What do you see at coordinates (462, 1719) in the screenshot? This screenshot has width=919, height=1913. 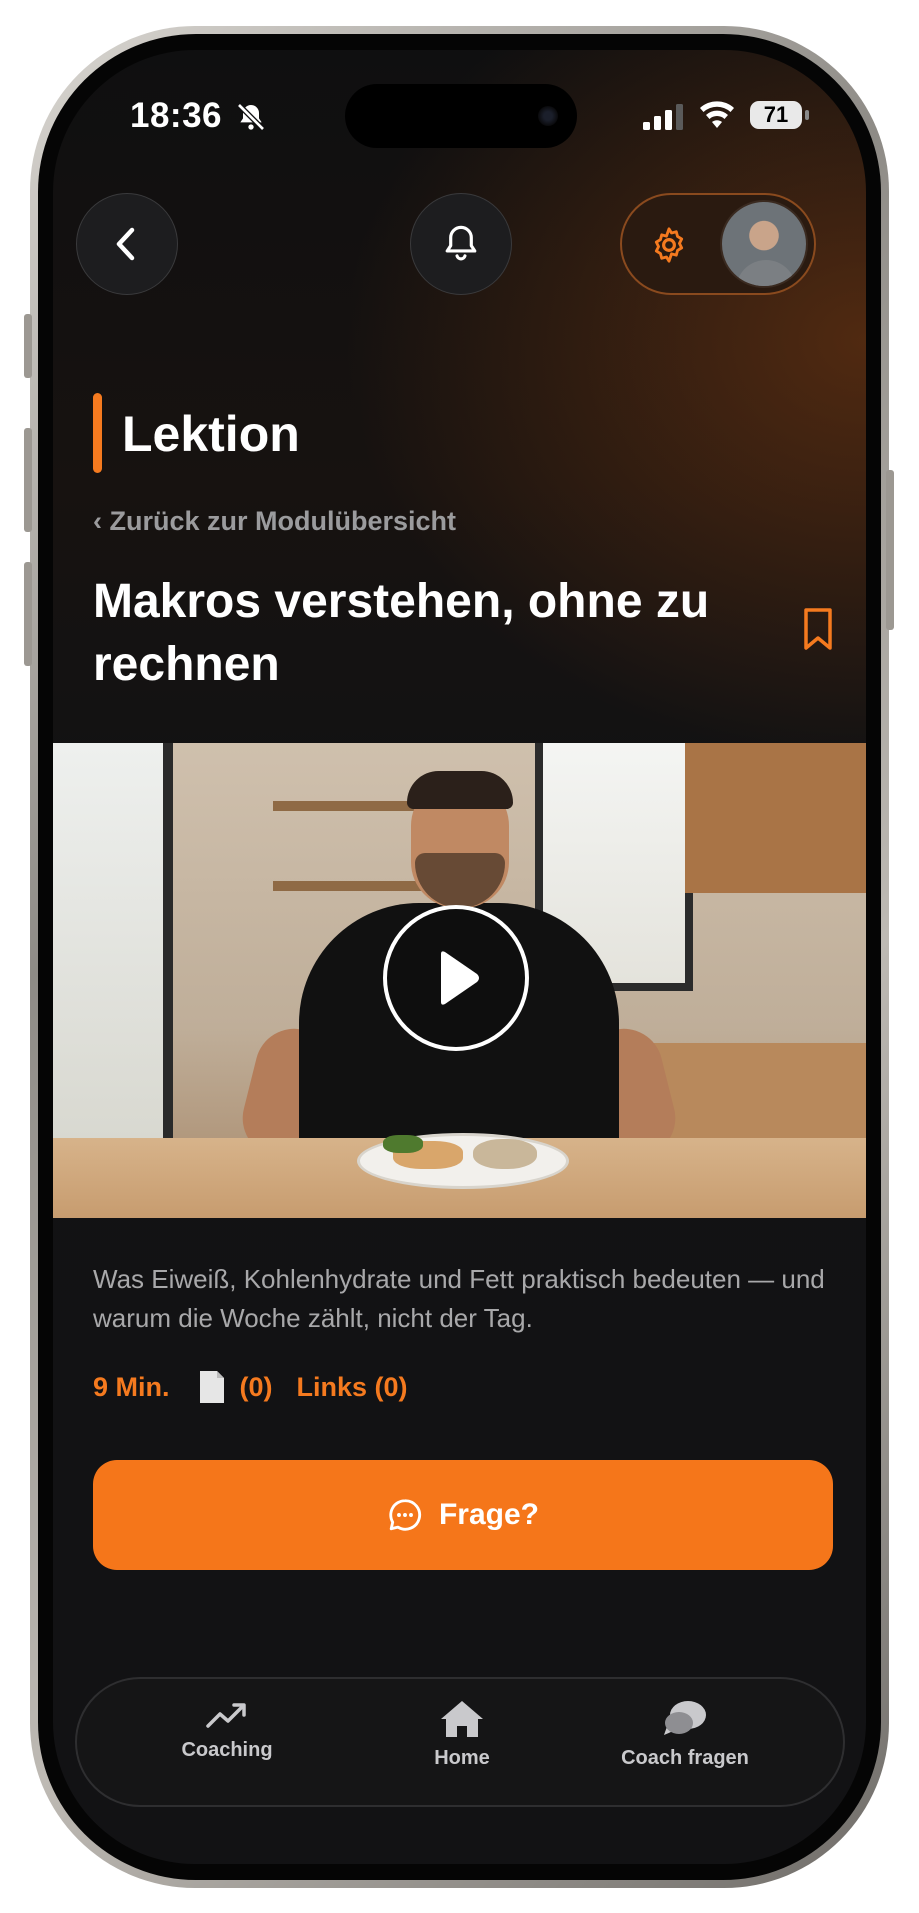 I see `home-icon` at bounding box center [462, 1719].